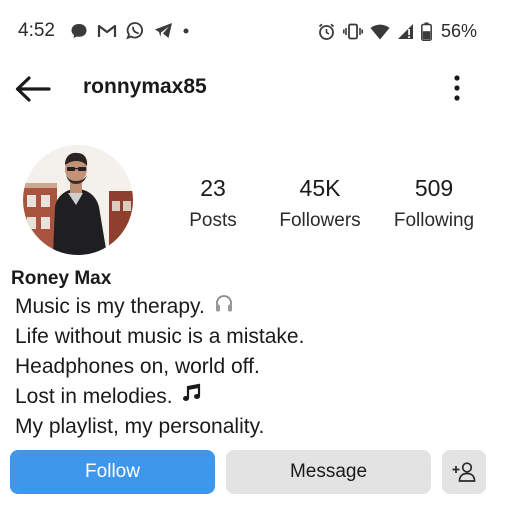 The width and height of the screenshot is (509, 516). I want to click on wifi-icon, so click(380, 31).